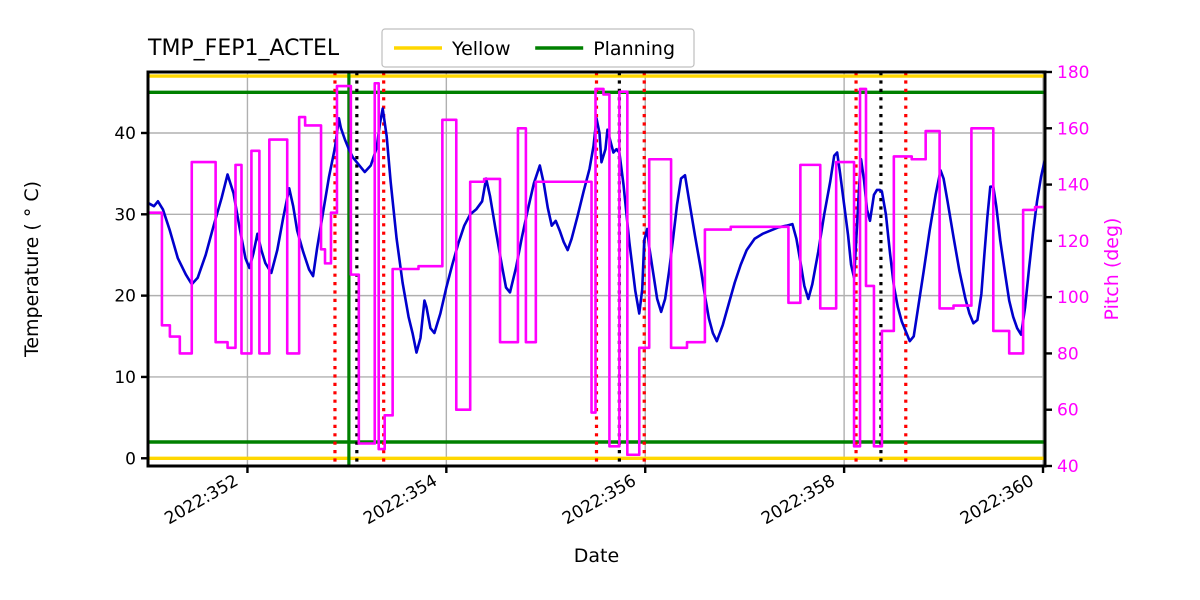 The image size is (1200, 600). I want to click on ytick-label-right: 40, so click(1068, 467).